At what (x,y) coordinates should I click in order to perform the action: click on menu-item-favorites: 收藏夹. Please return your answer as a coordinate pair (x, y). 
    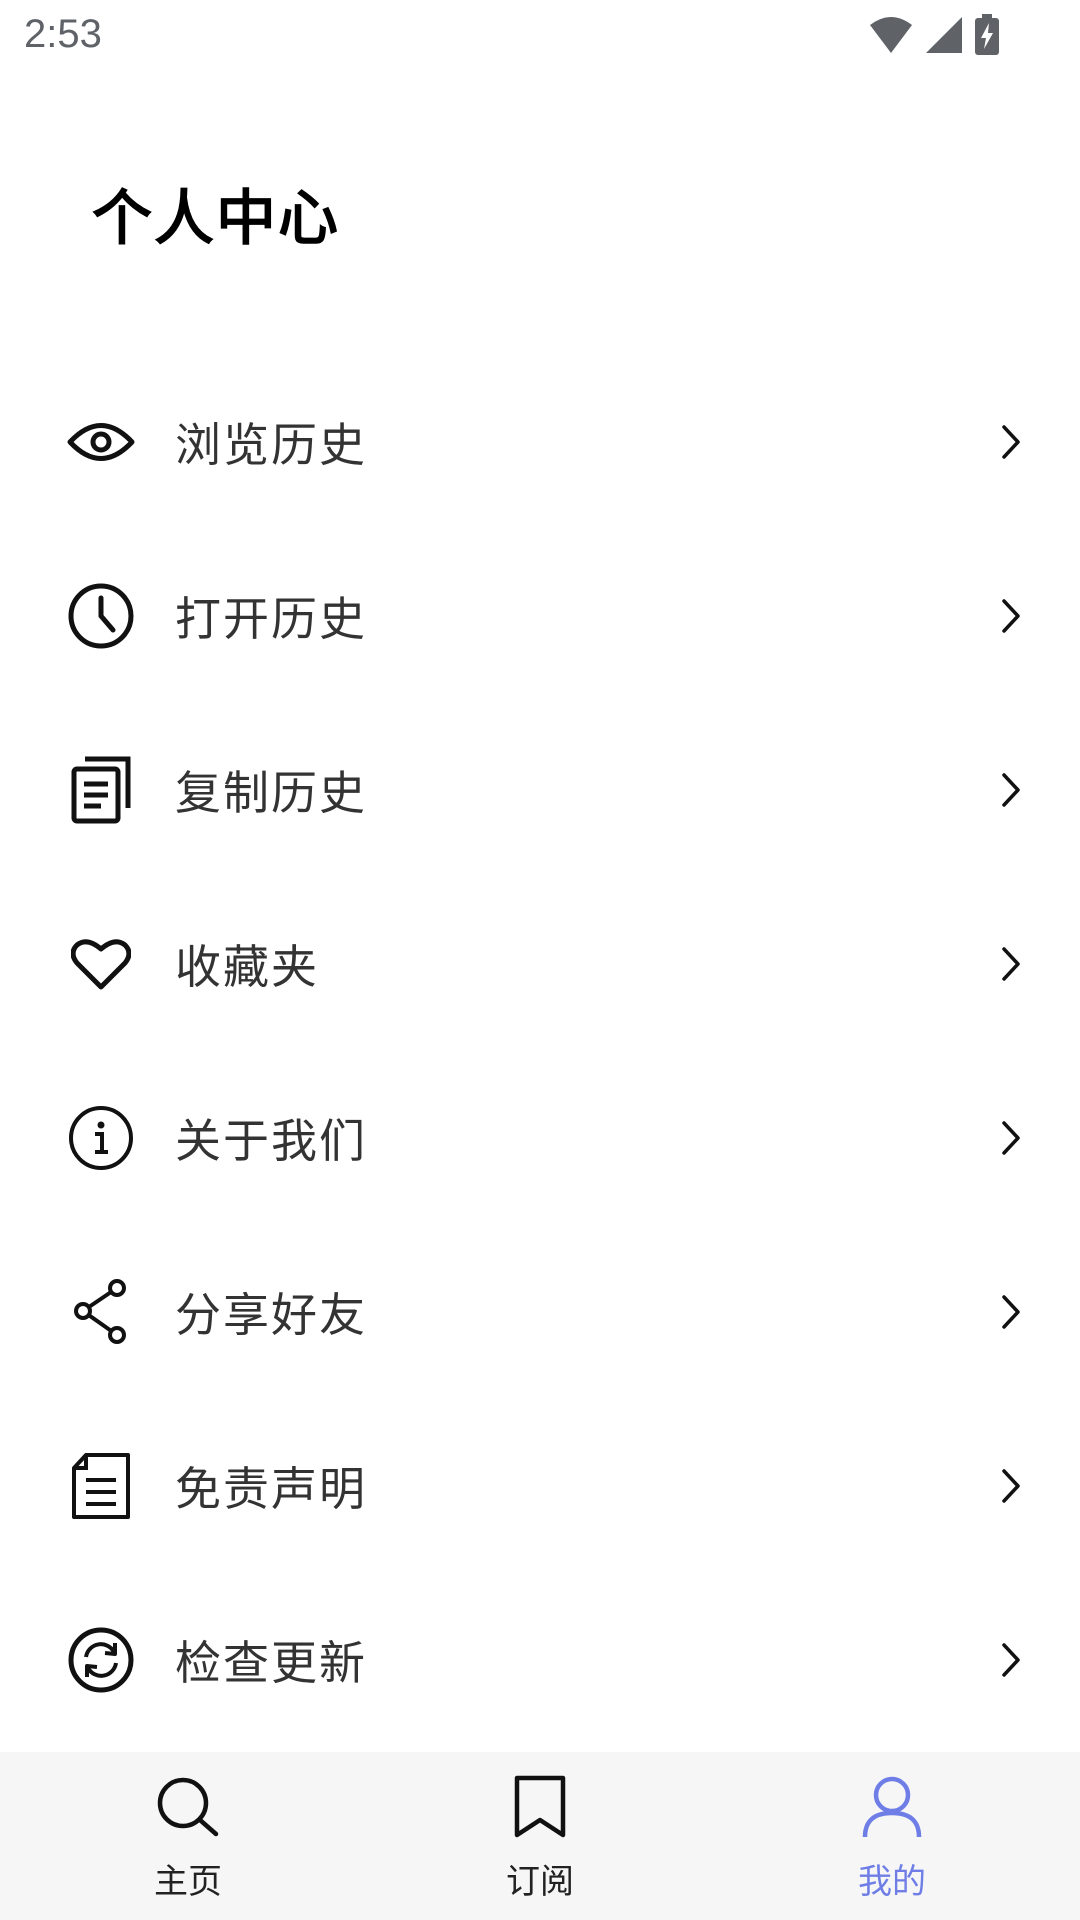
    Looking at the image, I should click on (540, 964).